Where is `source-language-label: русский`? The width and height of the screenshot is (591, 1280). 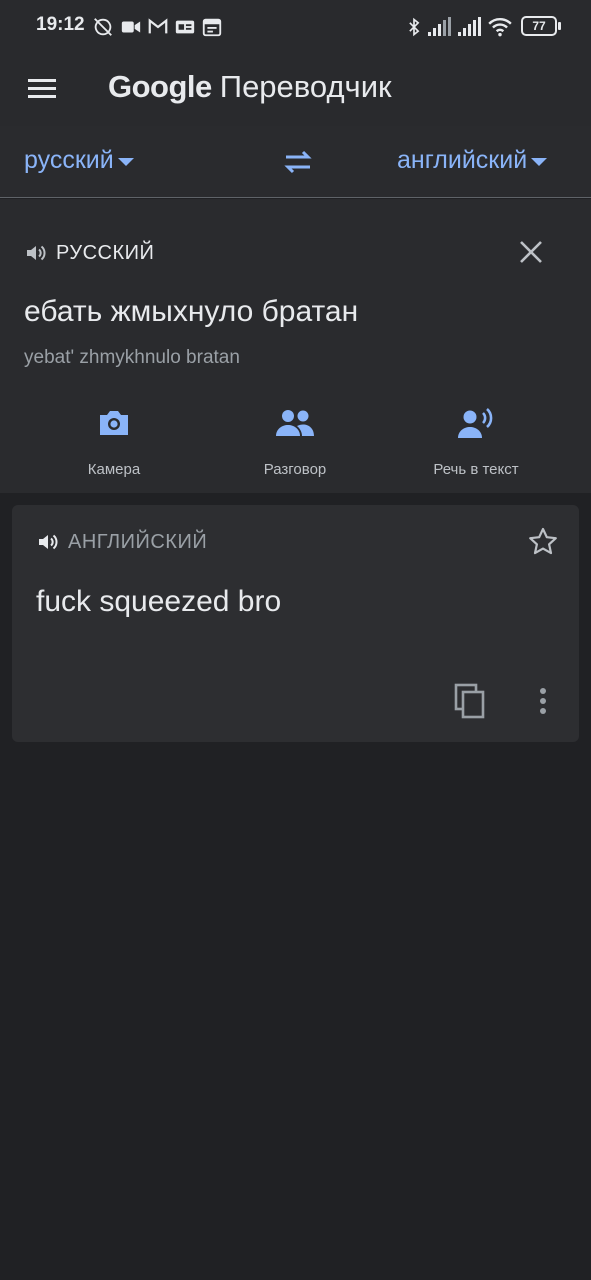 source-language-label: русский is located at coordinates (69, 160).